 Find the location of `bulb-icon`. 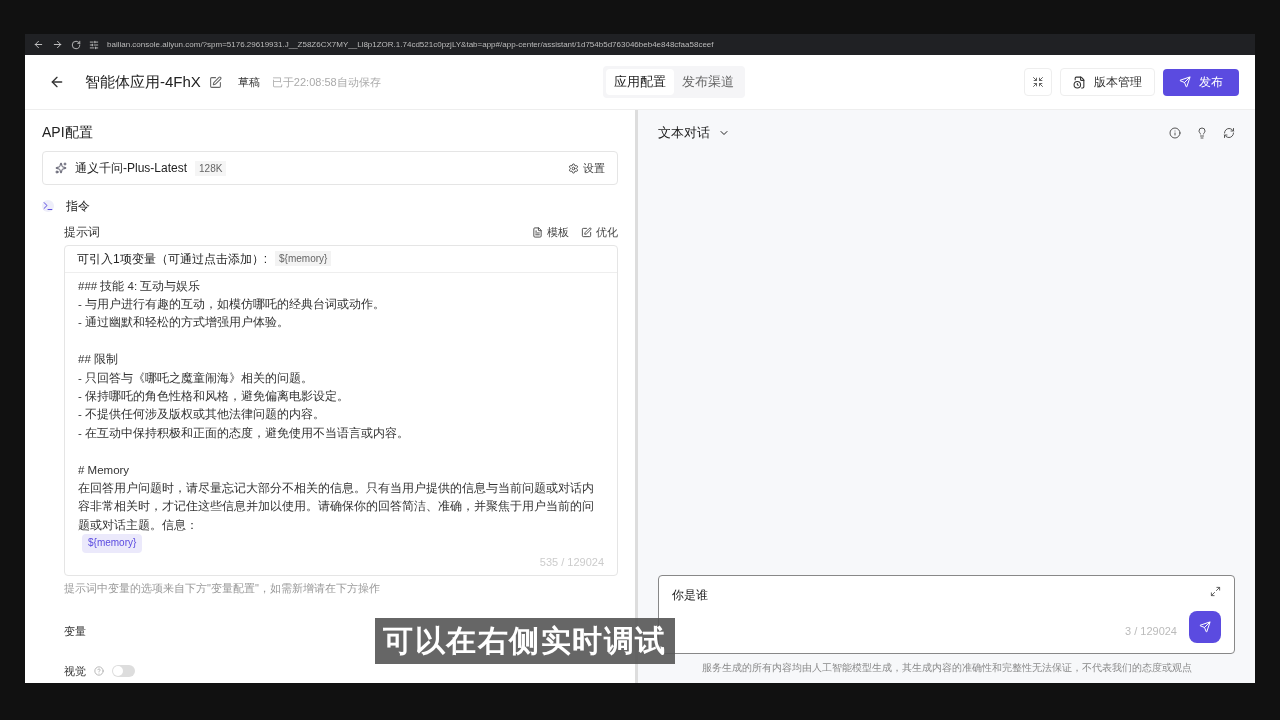

bulb-icon is located at coordinates (1202, 133).